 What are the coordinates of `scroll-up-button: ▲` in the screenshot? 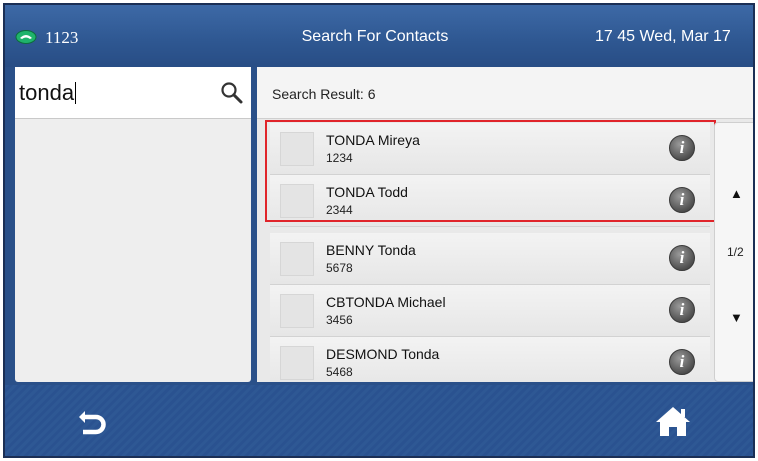 It's located at (736, 193).